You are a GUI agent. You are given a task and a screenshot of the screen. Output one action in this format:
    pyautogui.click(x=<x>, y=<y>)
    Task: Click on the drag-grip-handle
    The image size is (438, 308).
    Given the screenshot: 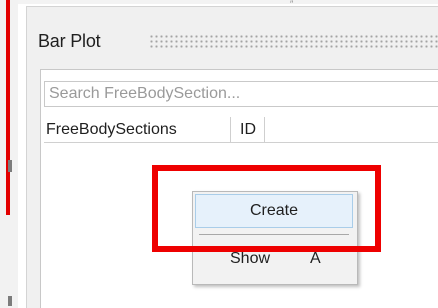 What is the action you would take?
    pyautogui.click(x=293, y=42)
    